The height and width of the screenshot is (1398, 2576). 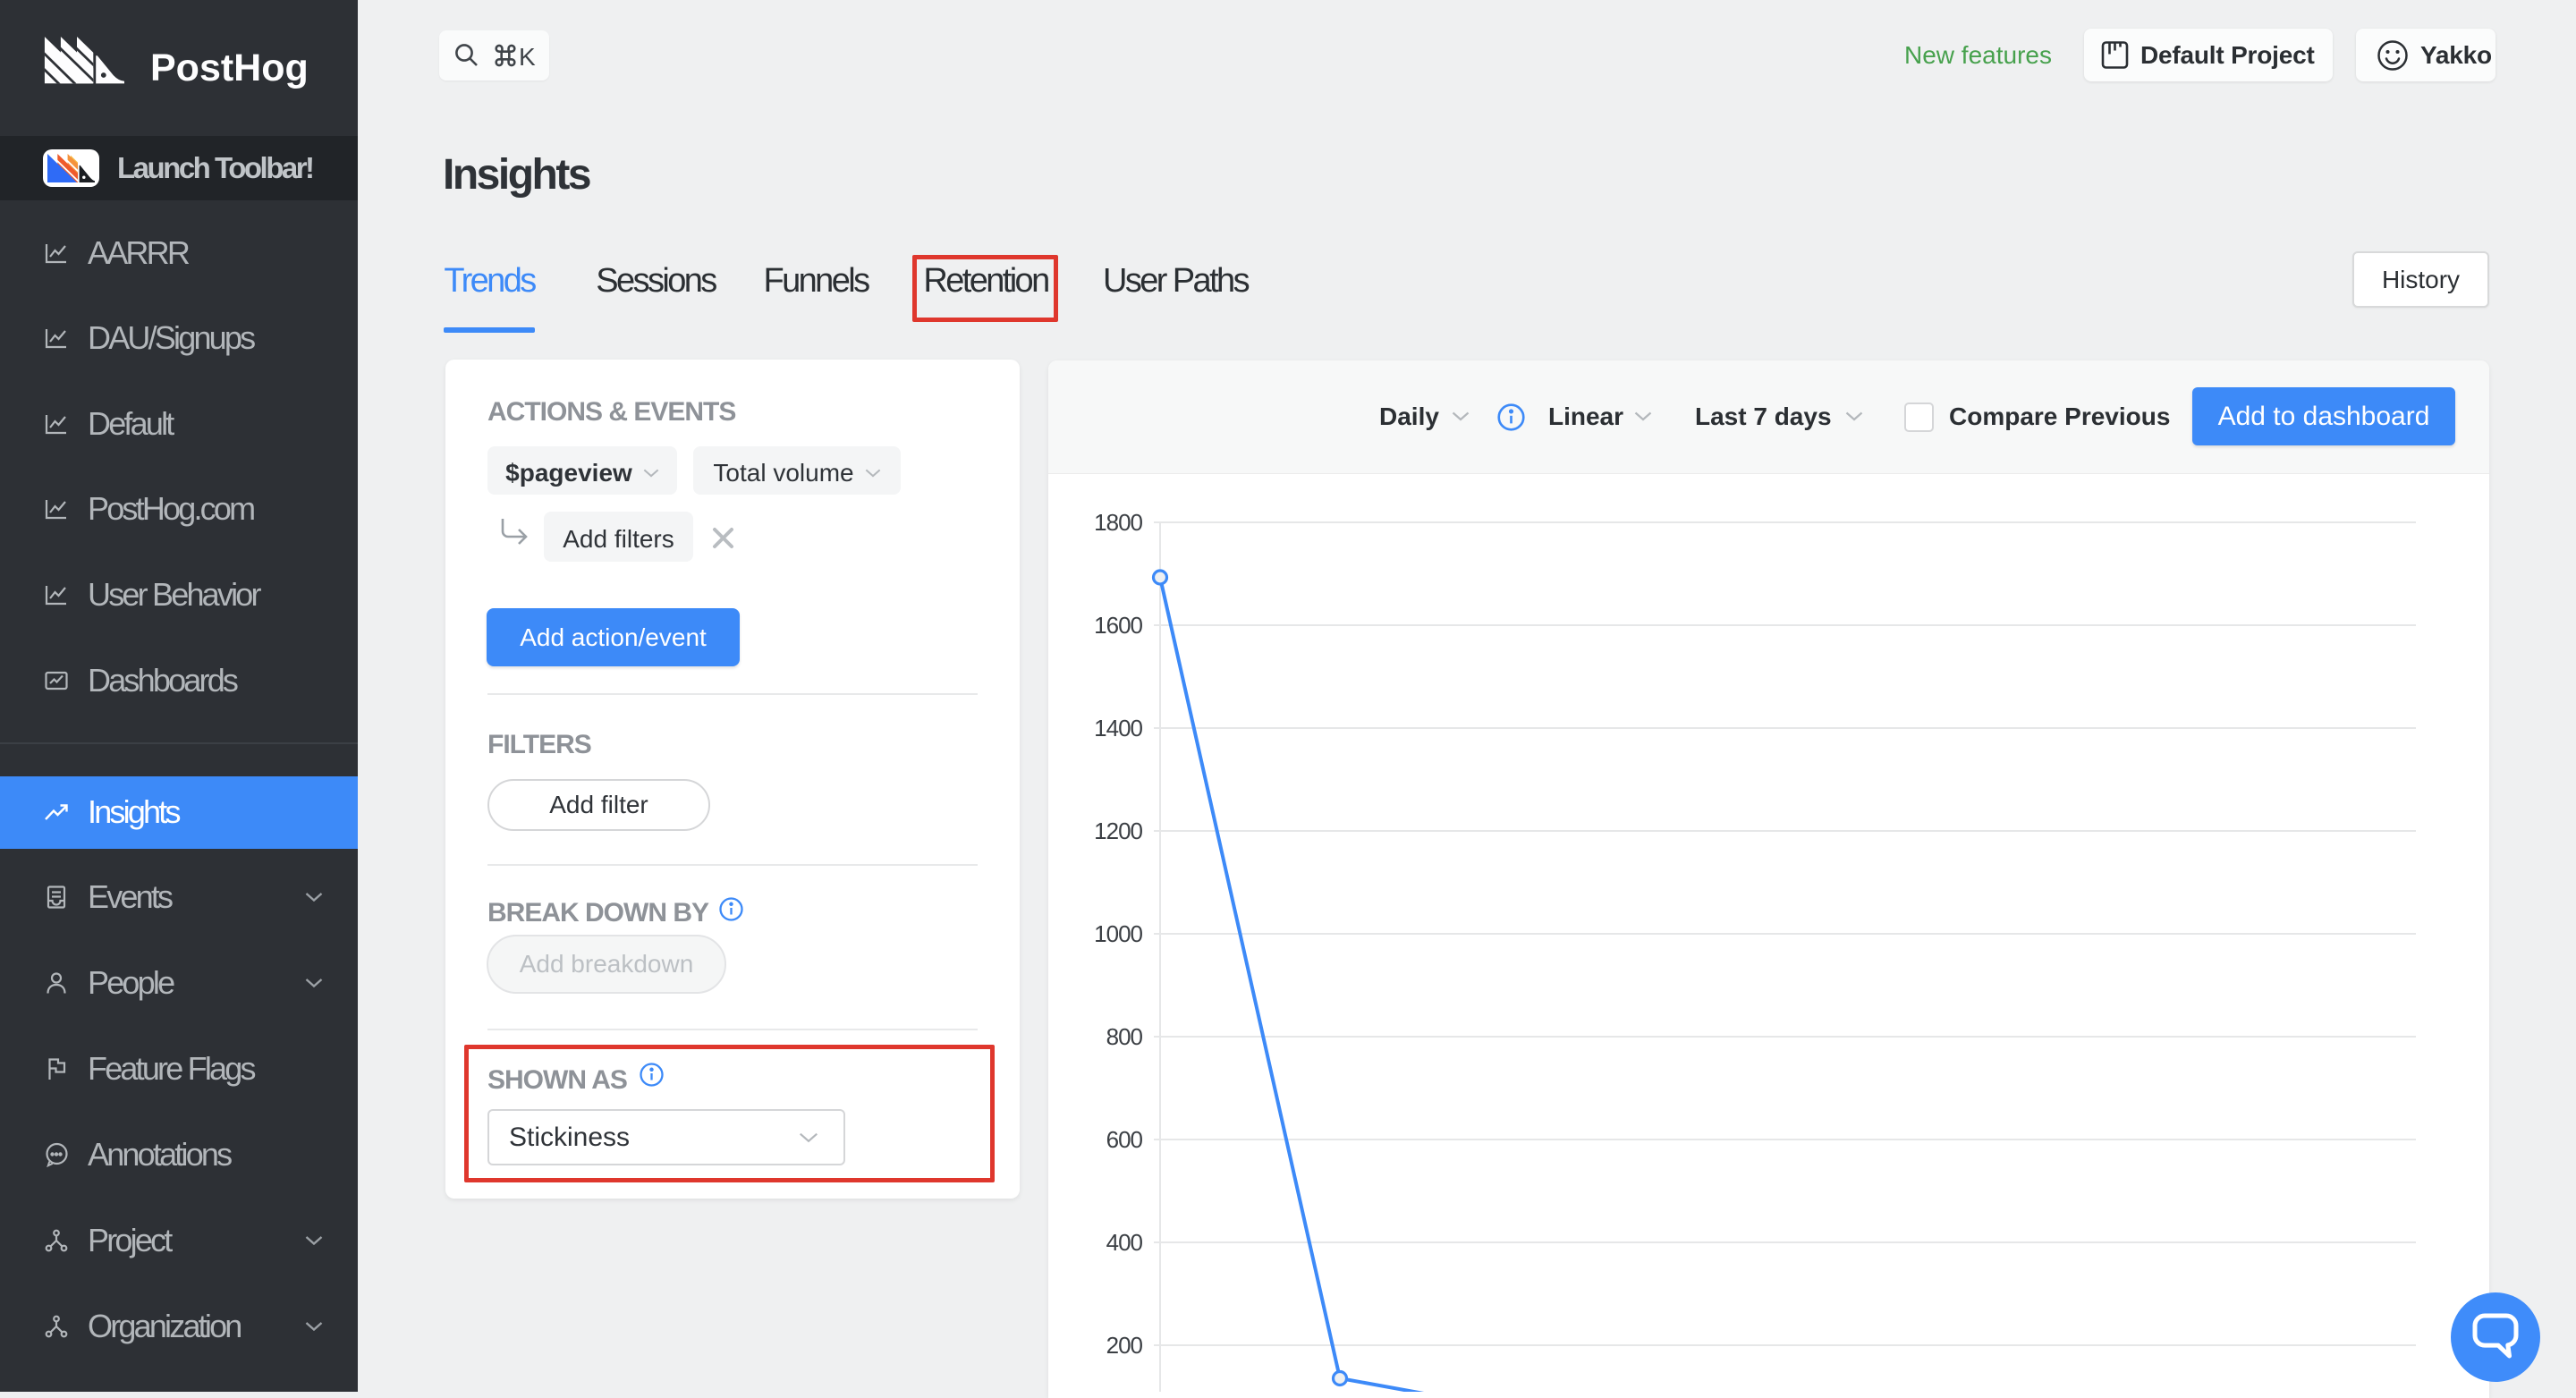 What do you see at coordinates (1118, 934) in the screenshot?
I see `svg-text: 1000` at bounding box center [1118, 934].